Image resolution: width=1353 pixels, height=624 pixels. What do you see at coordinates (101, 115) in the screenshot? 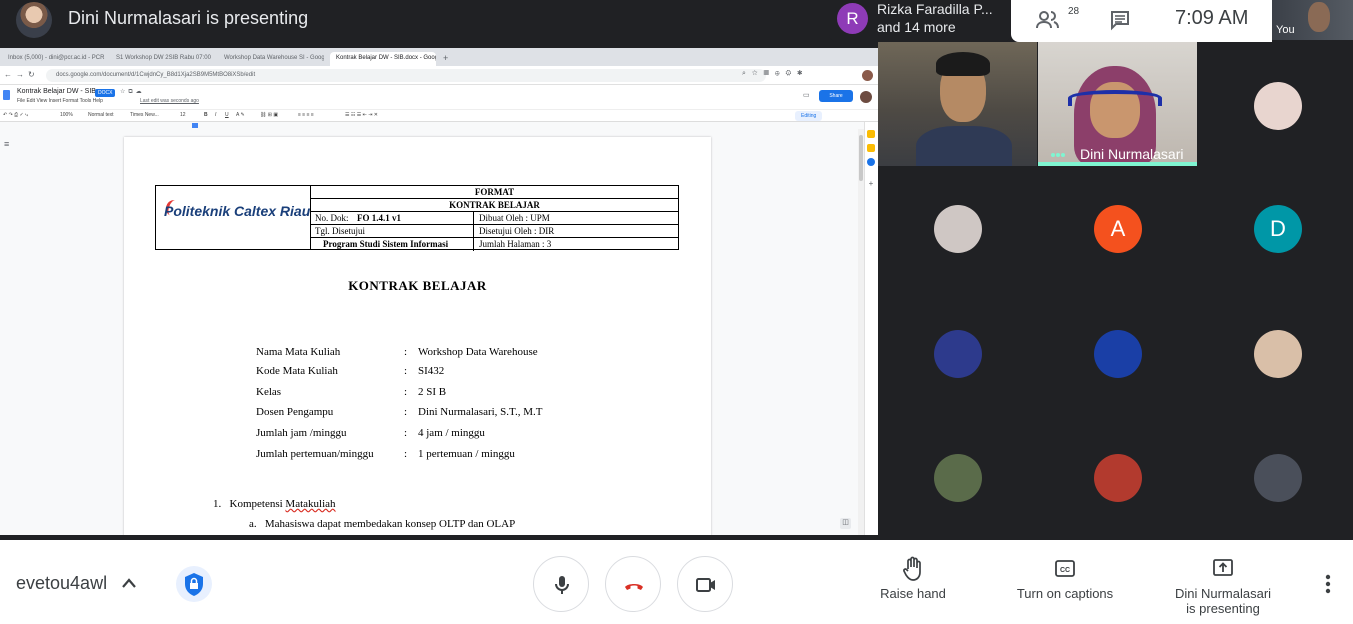
I see `style-select: Normal text` at bounding box center [101, 115].